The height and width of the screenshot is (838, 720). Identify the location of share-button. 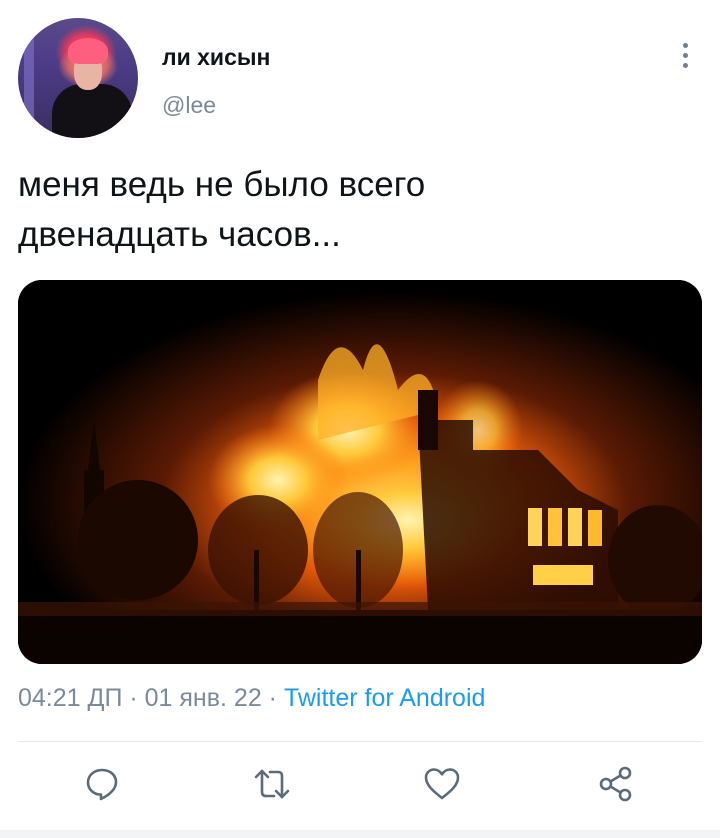
(616, 784).